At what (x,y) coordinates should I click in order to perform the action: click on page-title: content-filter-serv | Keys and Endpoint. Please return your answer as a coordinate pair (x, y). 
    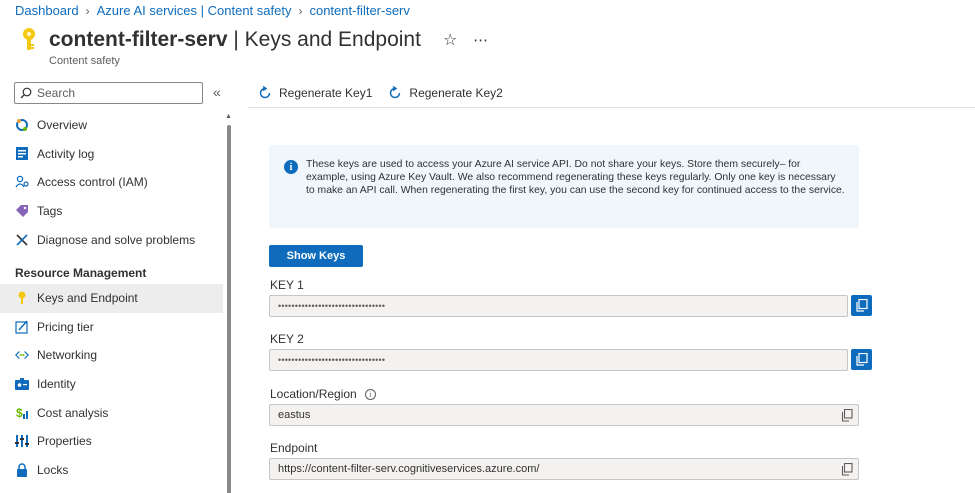
    Looking at the image, I should click on (235, 40).